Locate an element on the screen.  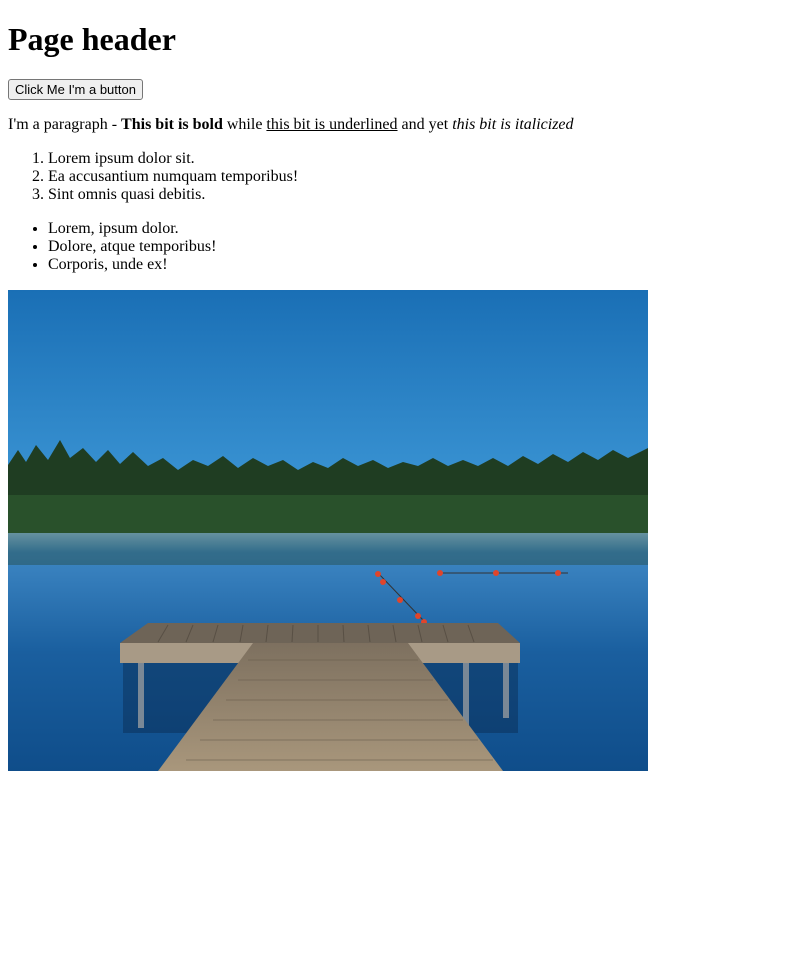
unordered-list-item: Corporis, unde ex! is located at coordinates (421, 265).